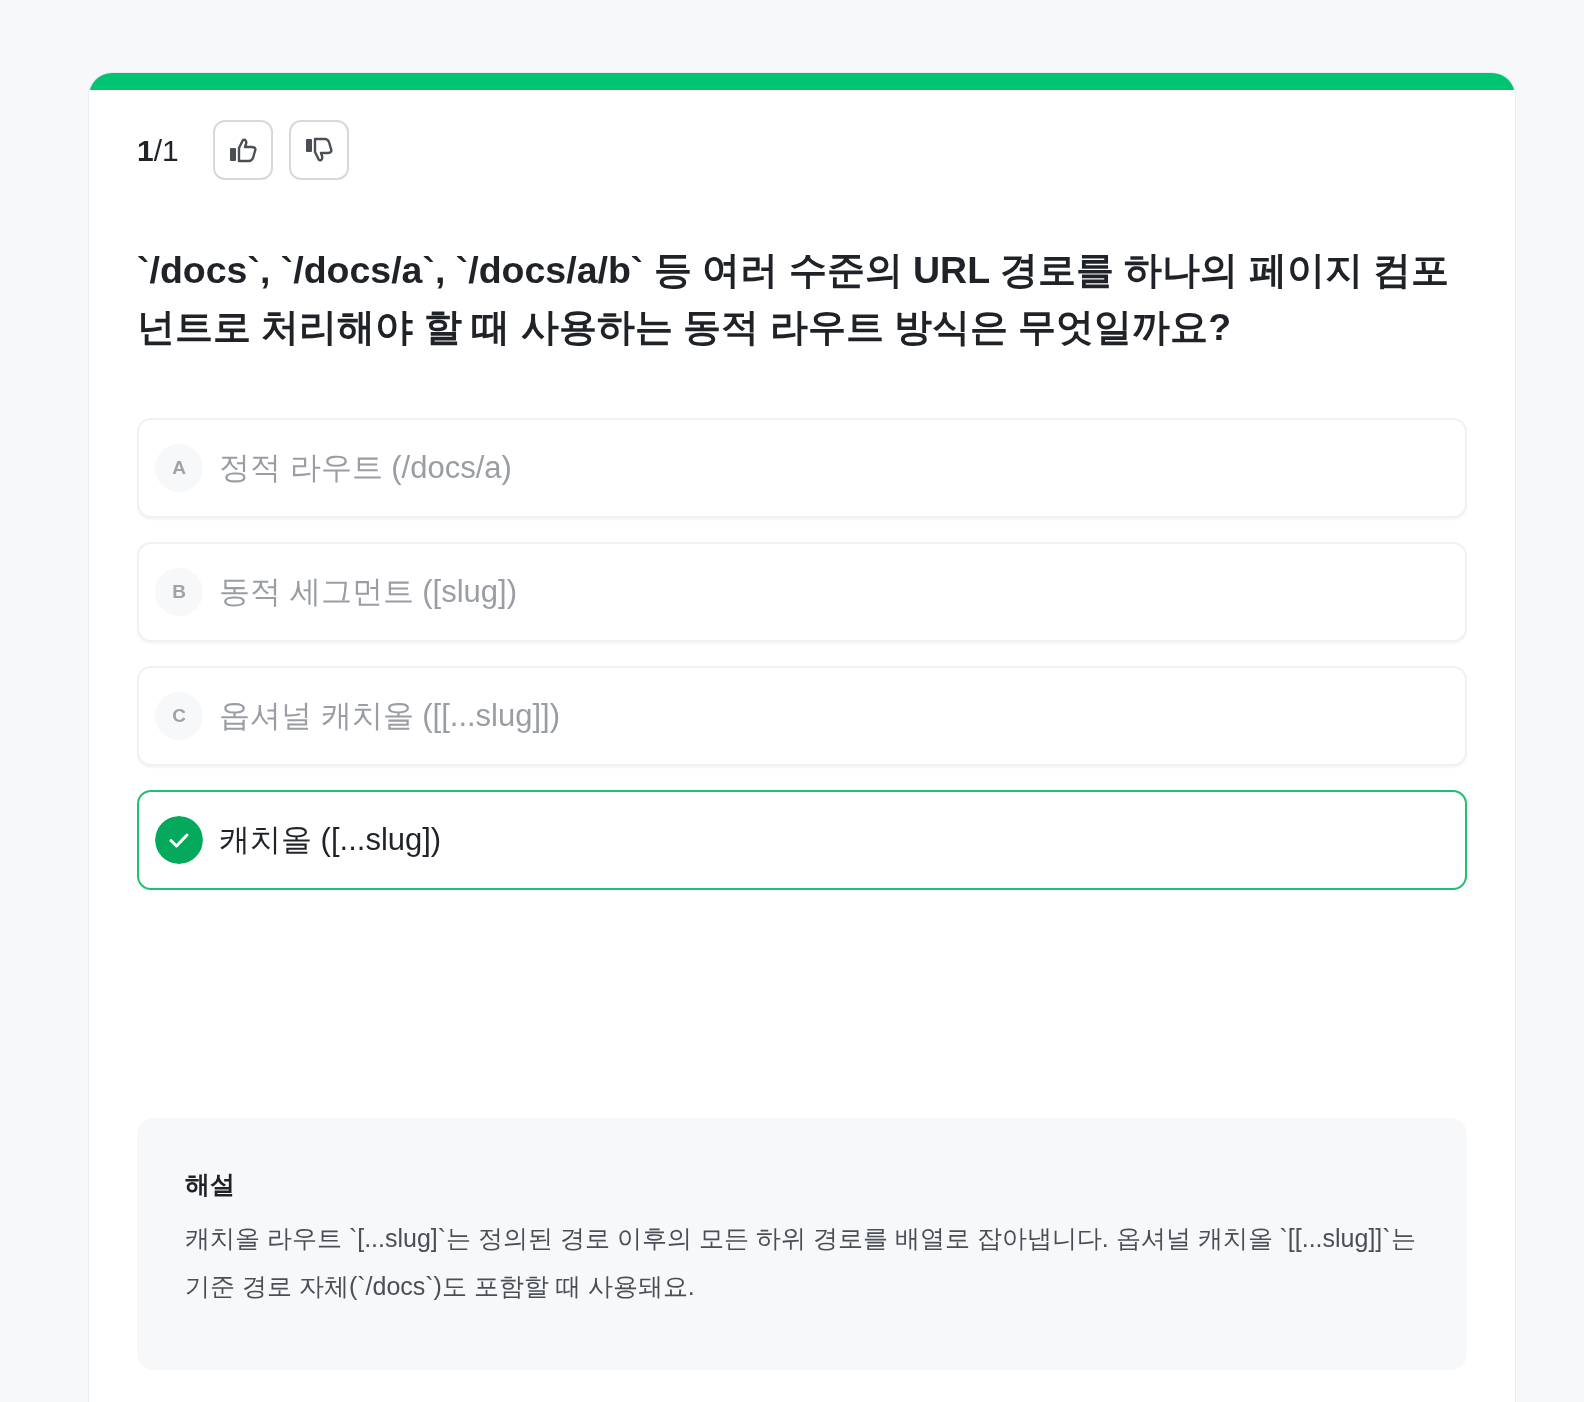  I want to click on thumbs-down-icon, so click(318, 150).